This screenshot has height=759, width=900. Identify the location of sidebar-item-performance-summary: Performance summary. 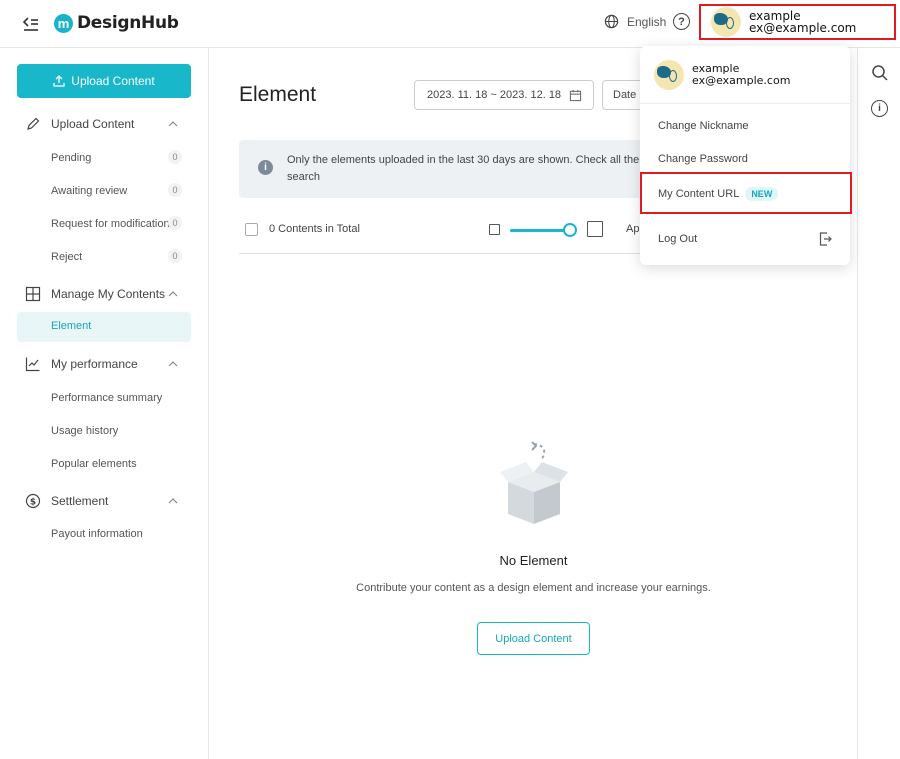
(106, 398).